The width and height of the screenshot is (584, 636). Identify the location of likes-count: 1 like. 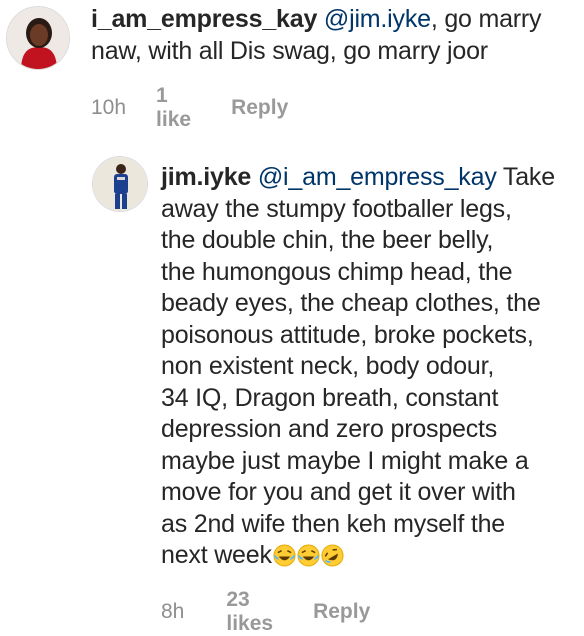
(173, 108).